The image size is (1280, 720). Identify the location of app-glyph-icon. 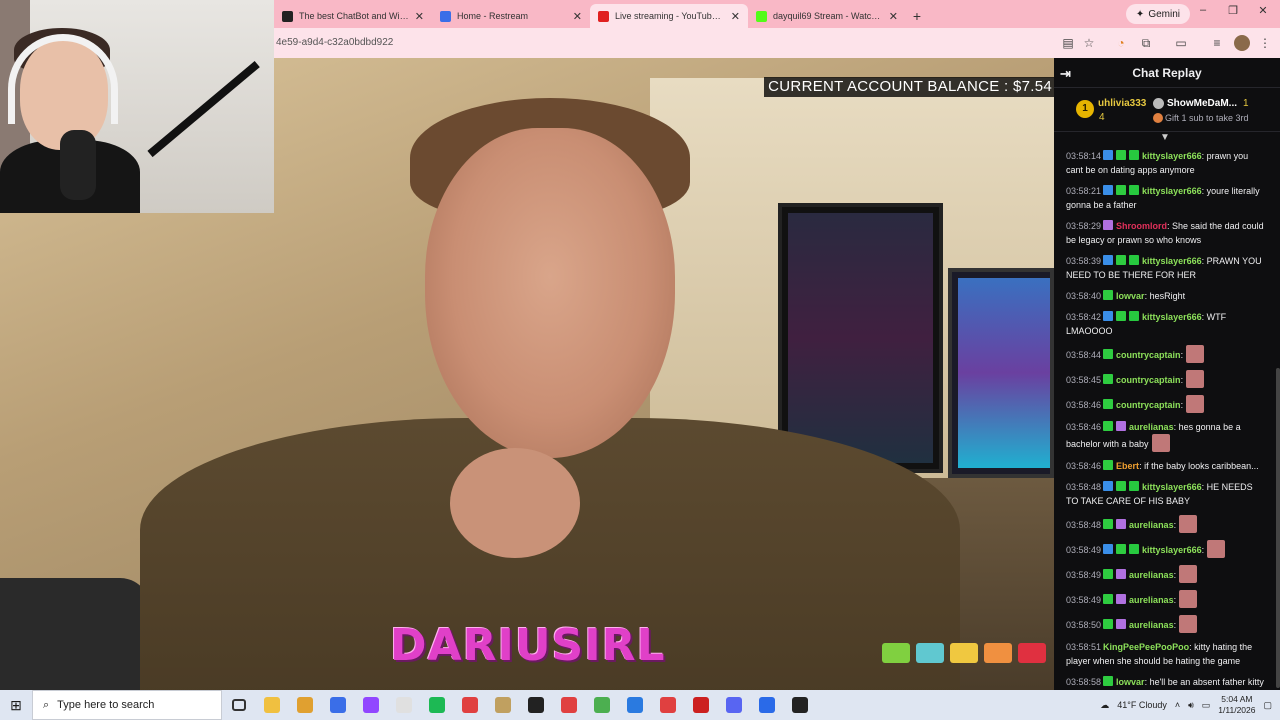
(601, 705).